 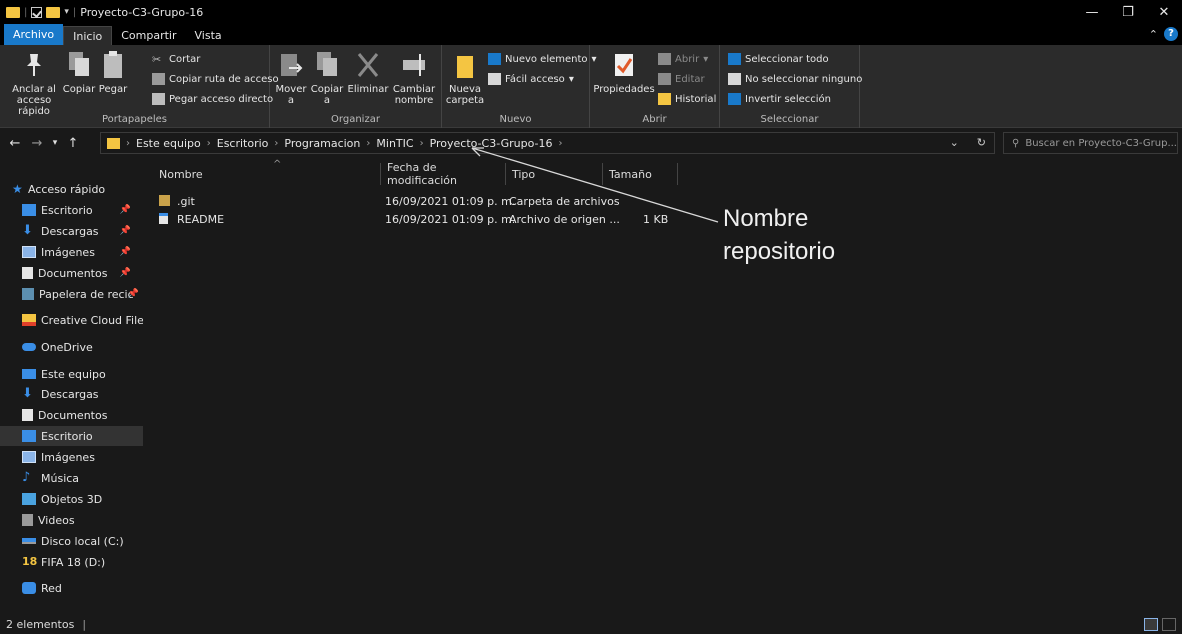 What do you see at coordinates (27, 520) in the screenshot?
I see `film-icon` at bounding box center [27, 520].